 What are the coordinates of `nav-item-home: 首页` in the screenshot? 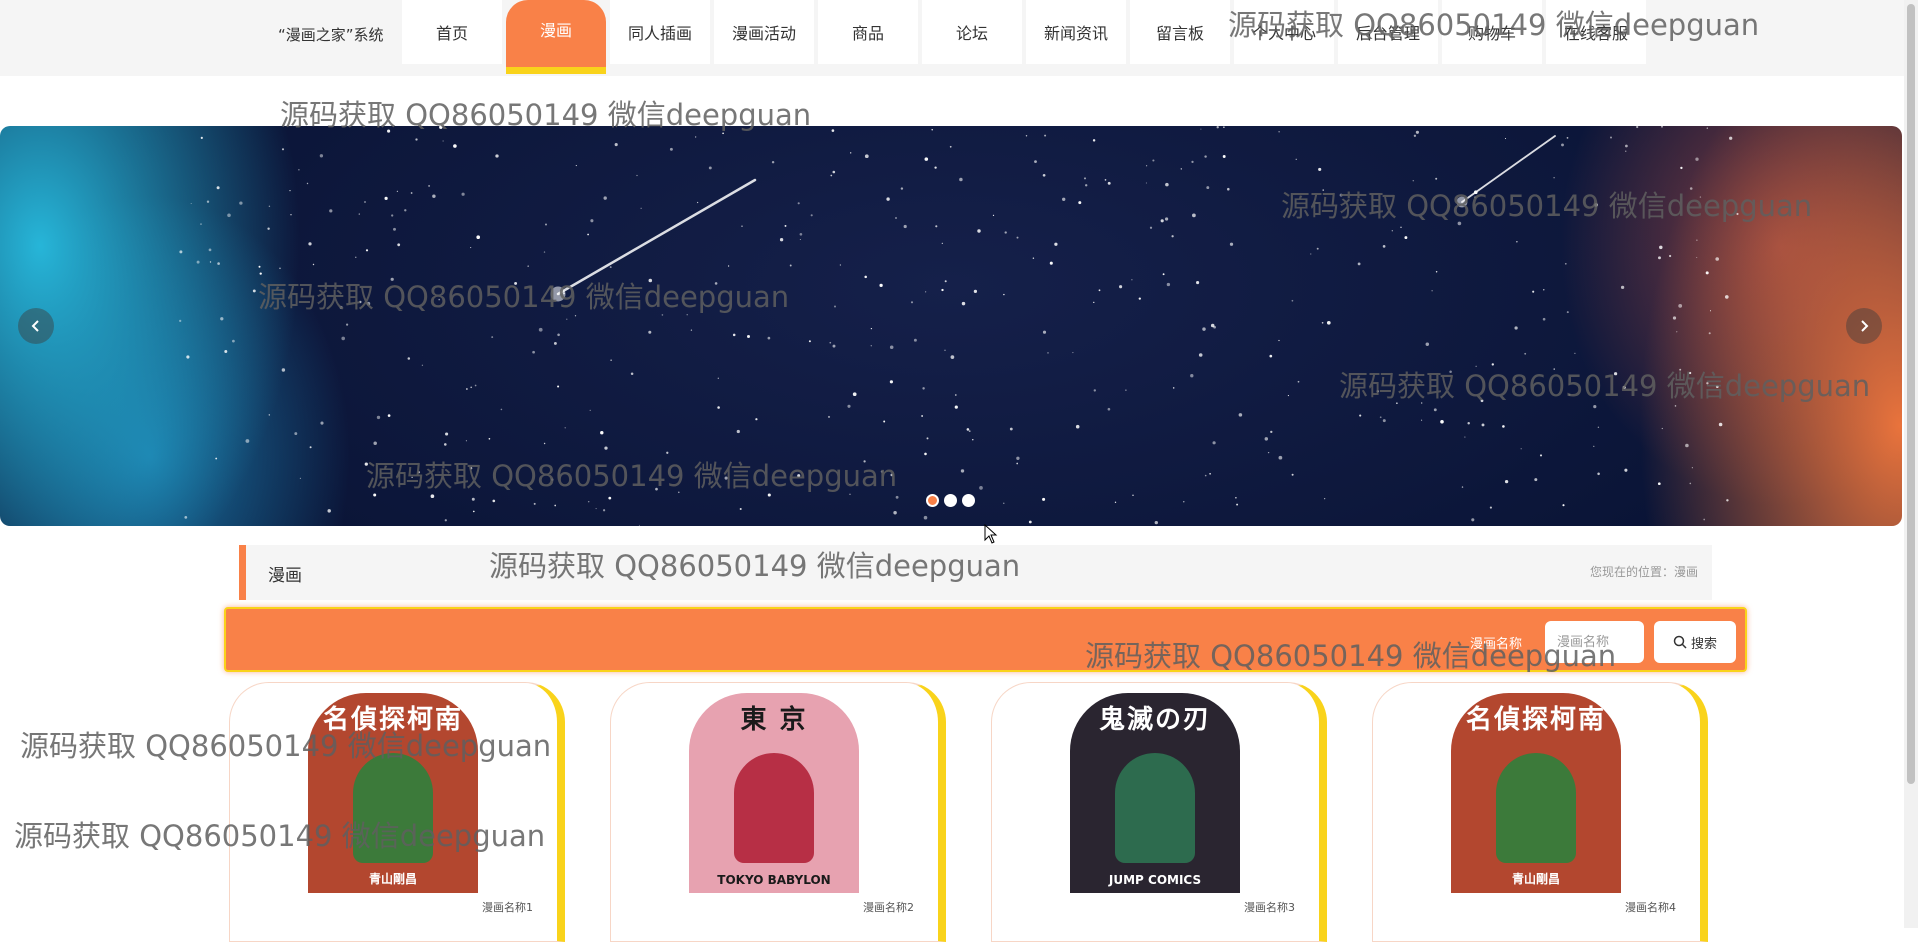 It's located at (452, 32).